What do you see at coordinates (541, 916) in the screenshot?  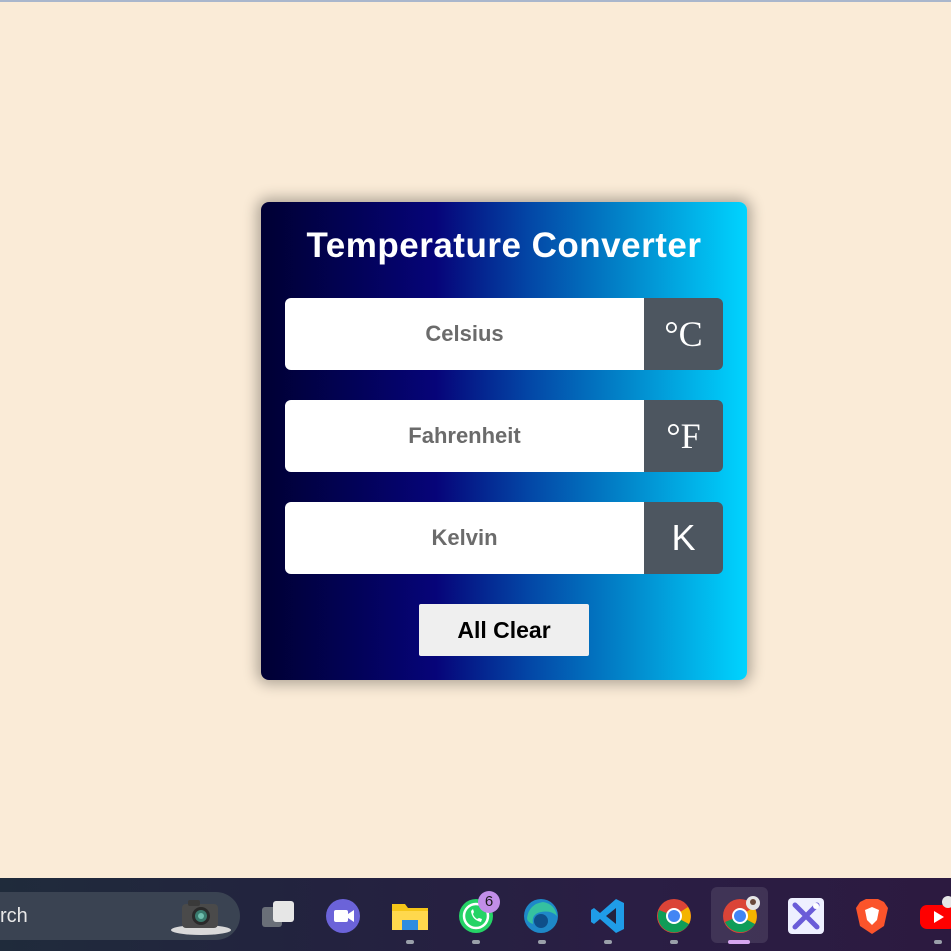 I see `edge-icon` at bounding box center [541, 916].